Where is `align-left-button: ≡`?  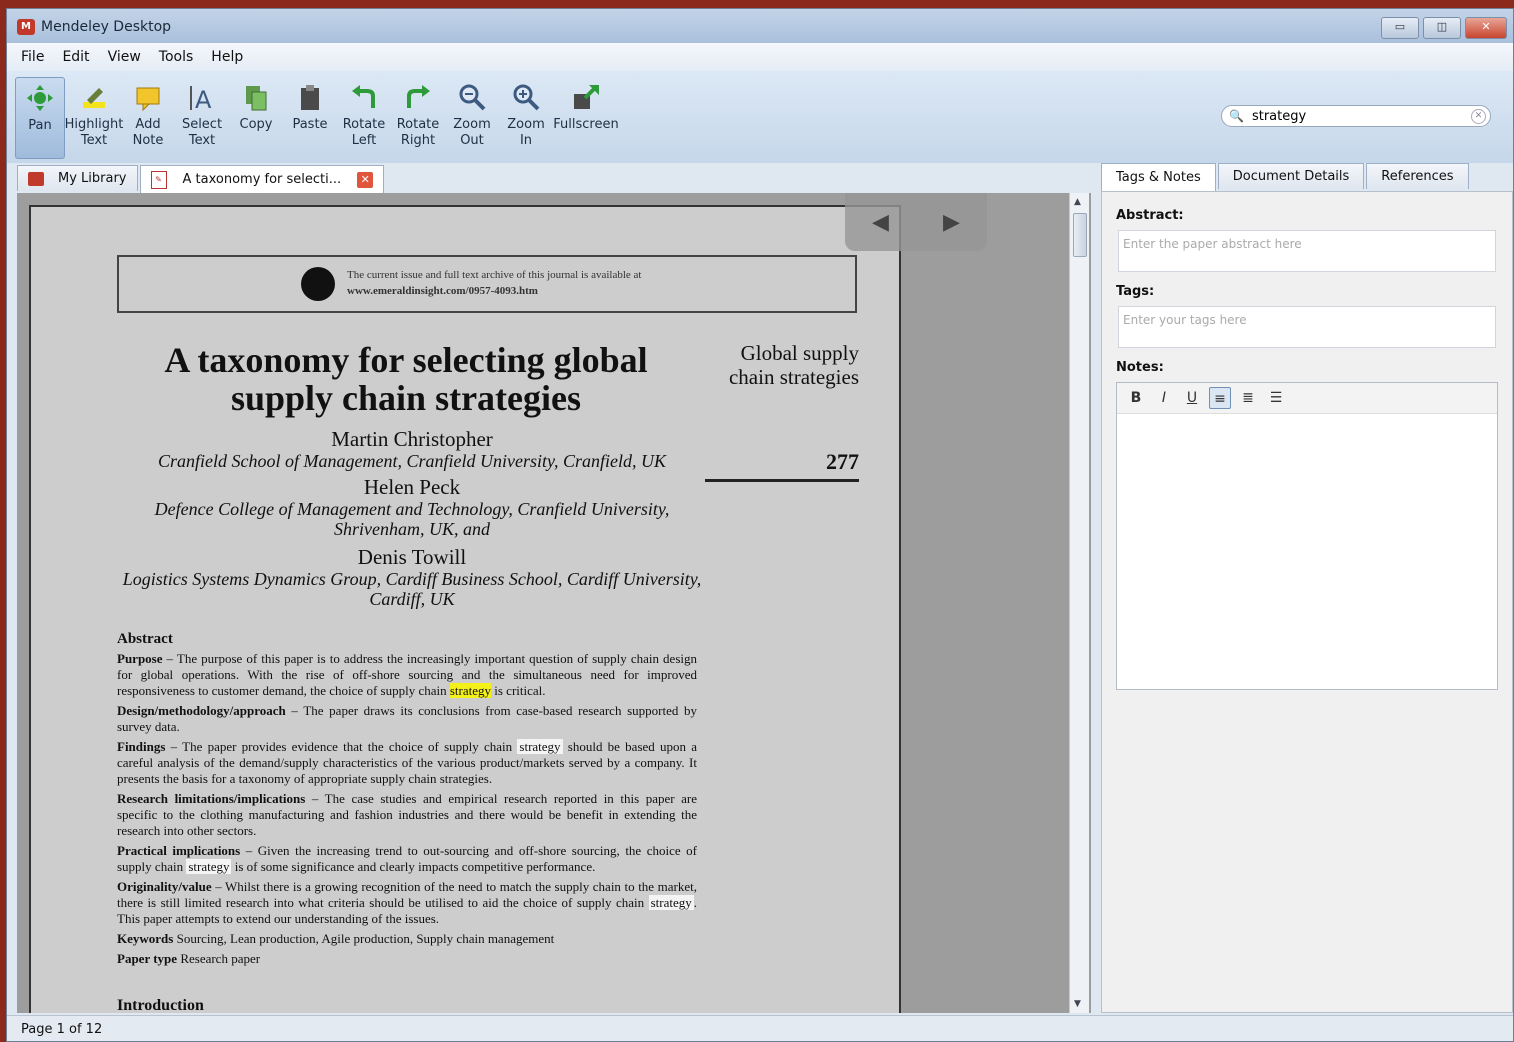
align-left-button: ≡ is located at coordinates (1220, 398).